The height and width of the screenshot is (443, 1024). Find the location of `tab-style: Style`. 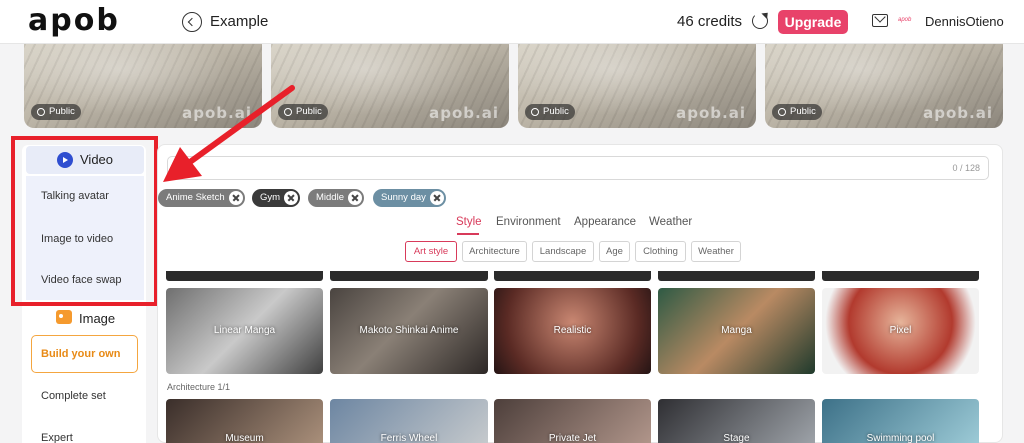

tab-style: Style is located at coordinates (469, 222).